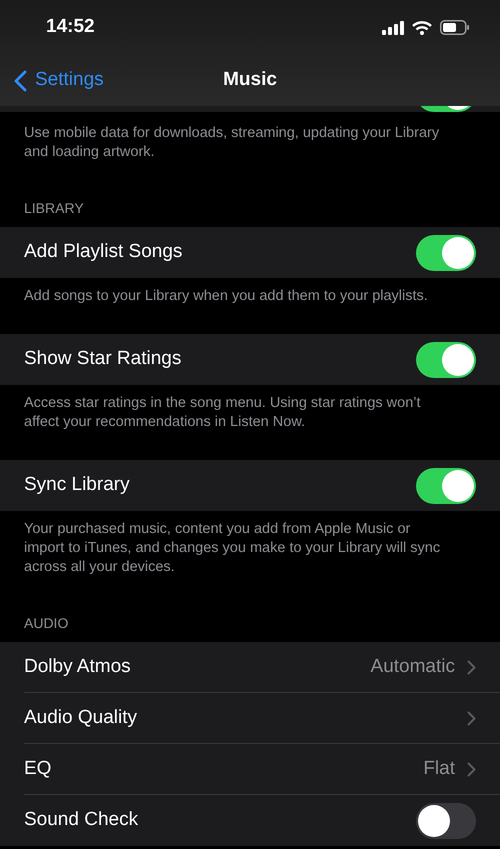 The width and height of the screenshot is (500, 849). Describe the element at coordinates (77, 485) in the screenshot. I see `setting-label: Sync Library` at that location.